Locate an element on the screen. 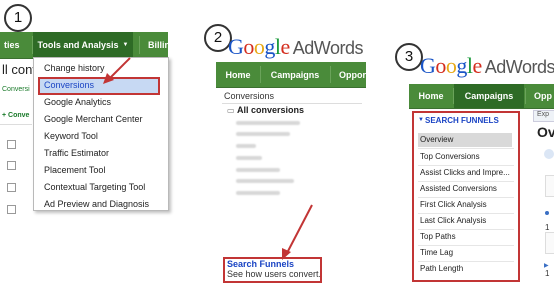  step-badge-1: 1 is located at coordinates (18, 18).